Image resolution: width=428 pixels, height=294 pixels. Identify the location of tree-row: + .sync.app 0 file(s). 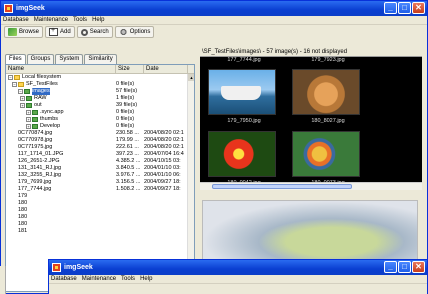
(100, 112).